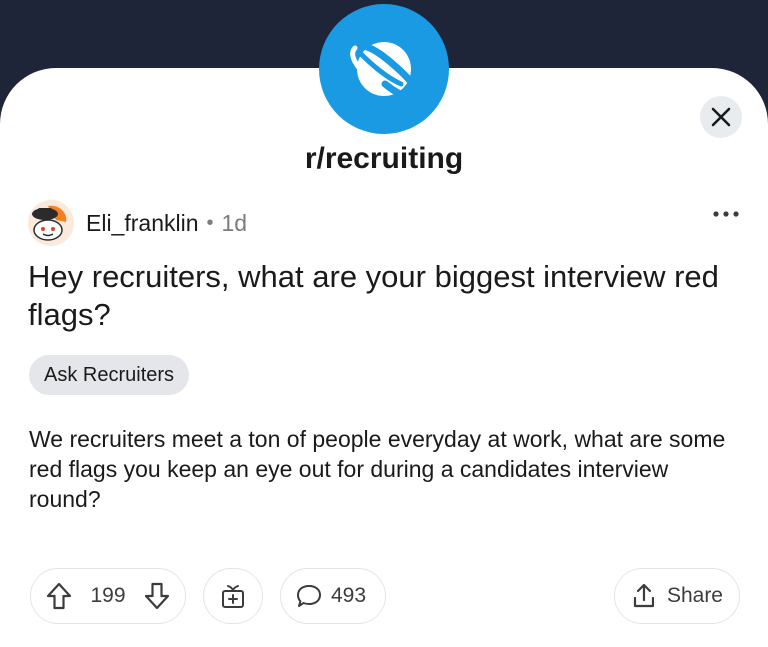  I want to click on upvote-button, so click(59, 596).